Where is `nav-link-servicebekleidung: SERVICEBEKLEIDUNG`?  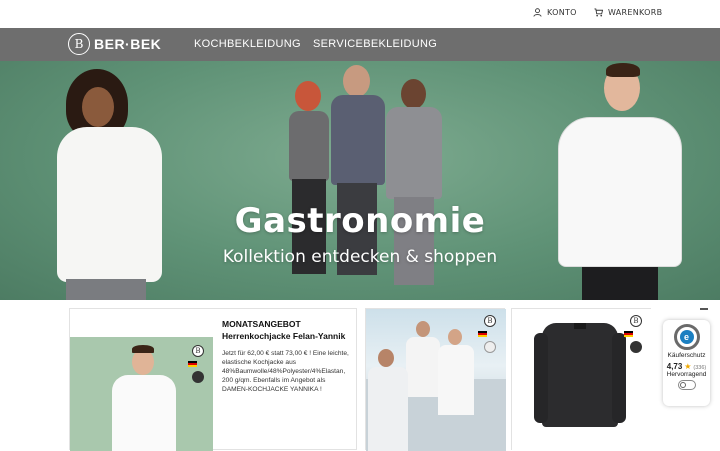 nav-link-servicebekleidung: SERVICEBEKLEIDUNG is located at coordinates (375, 44).